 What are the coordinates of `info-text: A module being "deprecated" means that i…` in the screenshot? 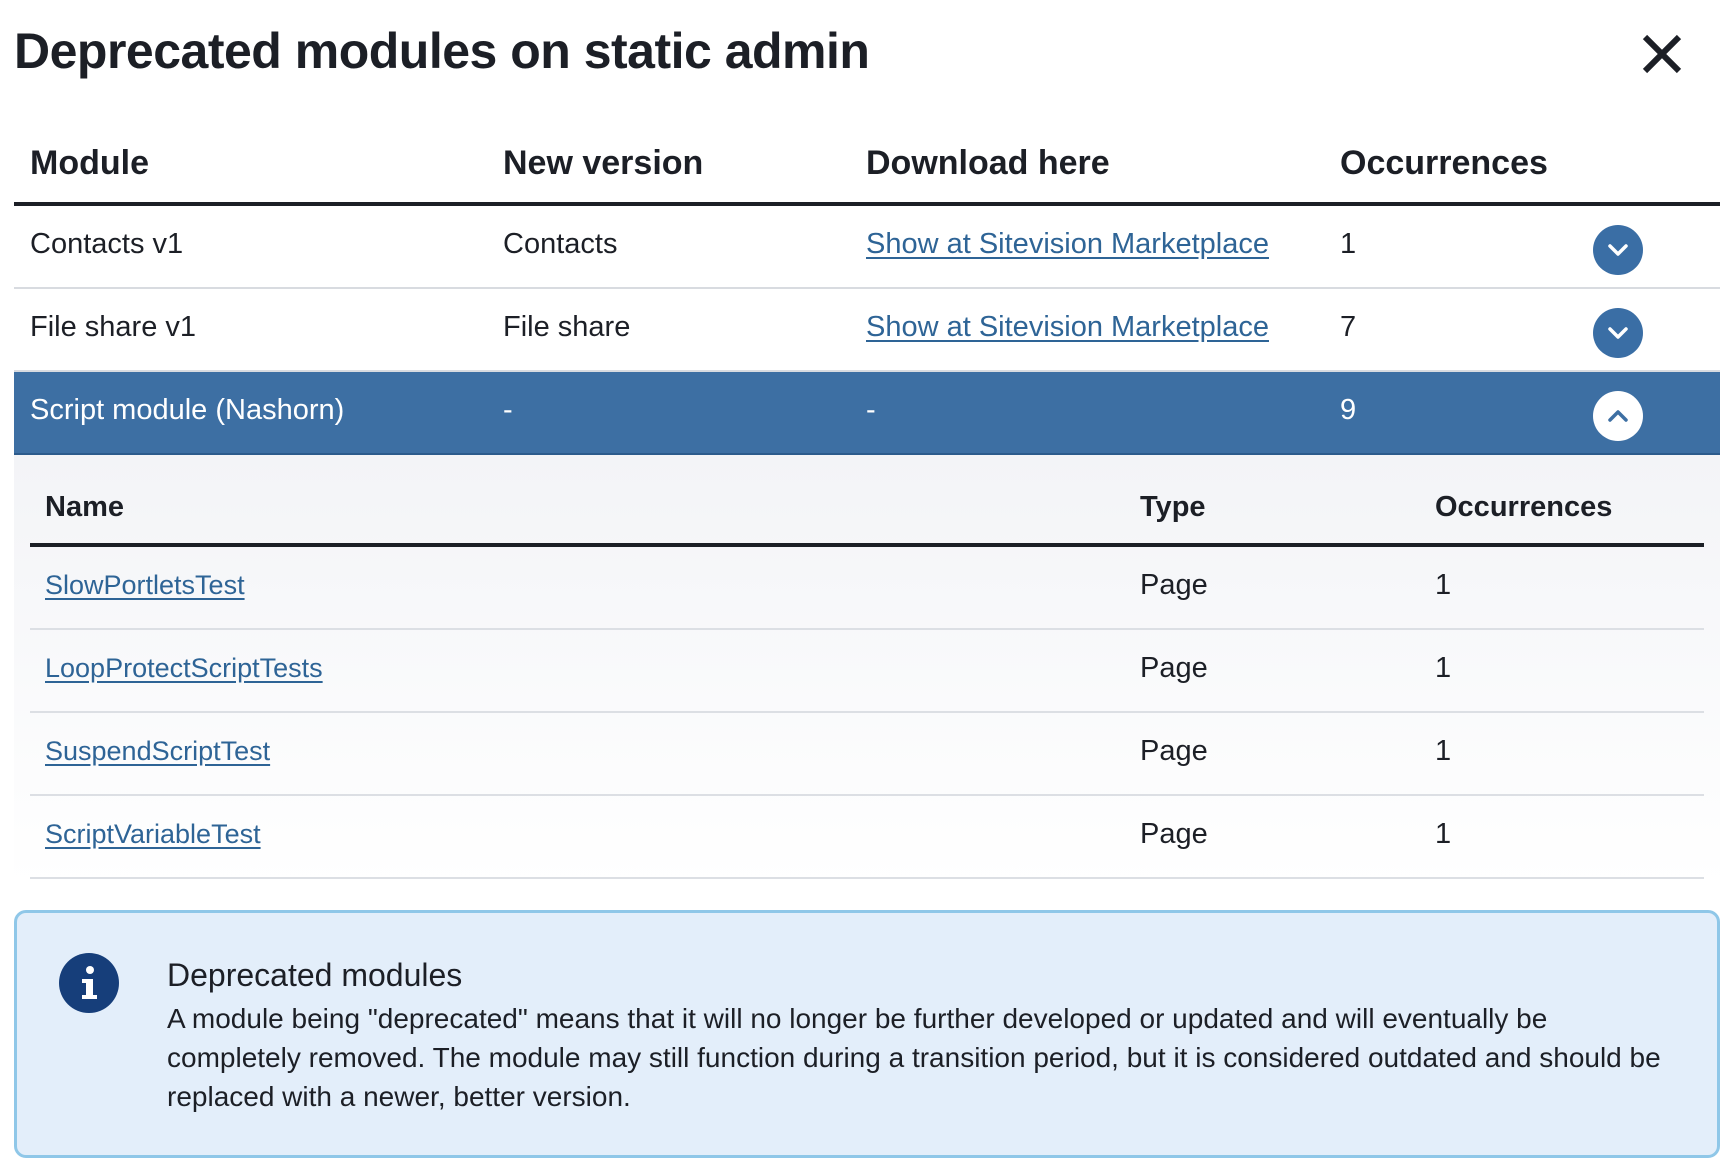 It's located at (914, 1057).